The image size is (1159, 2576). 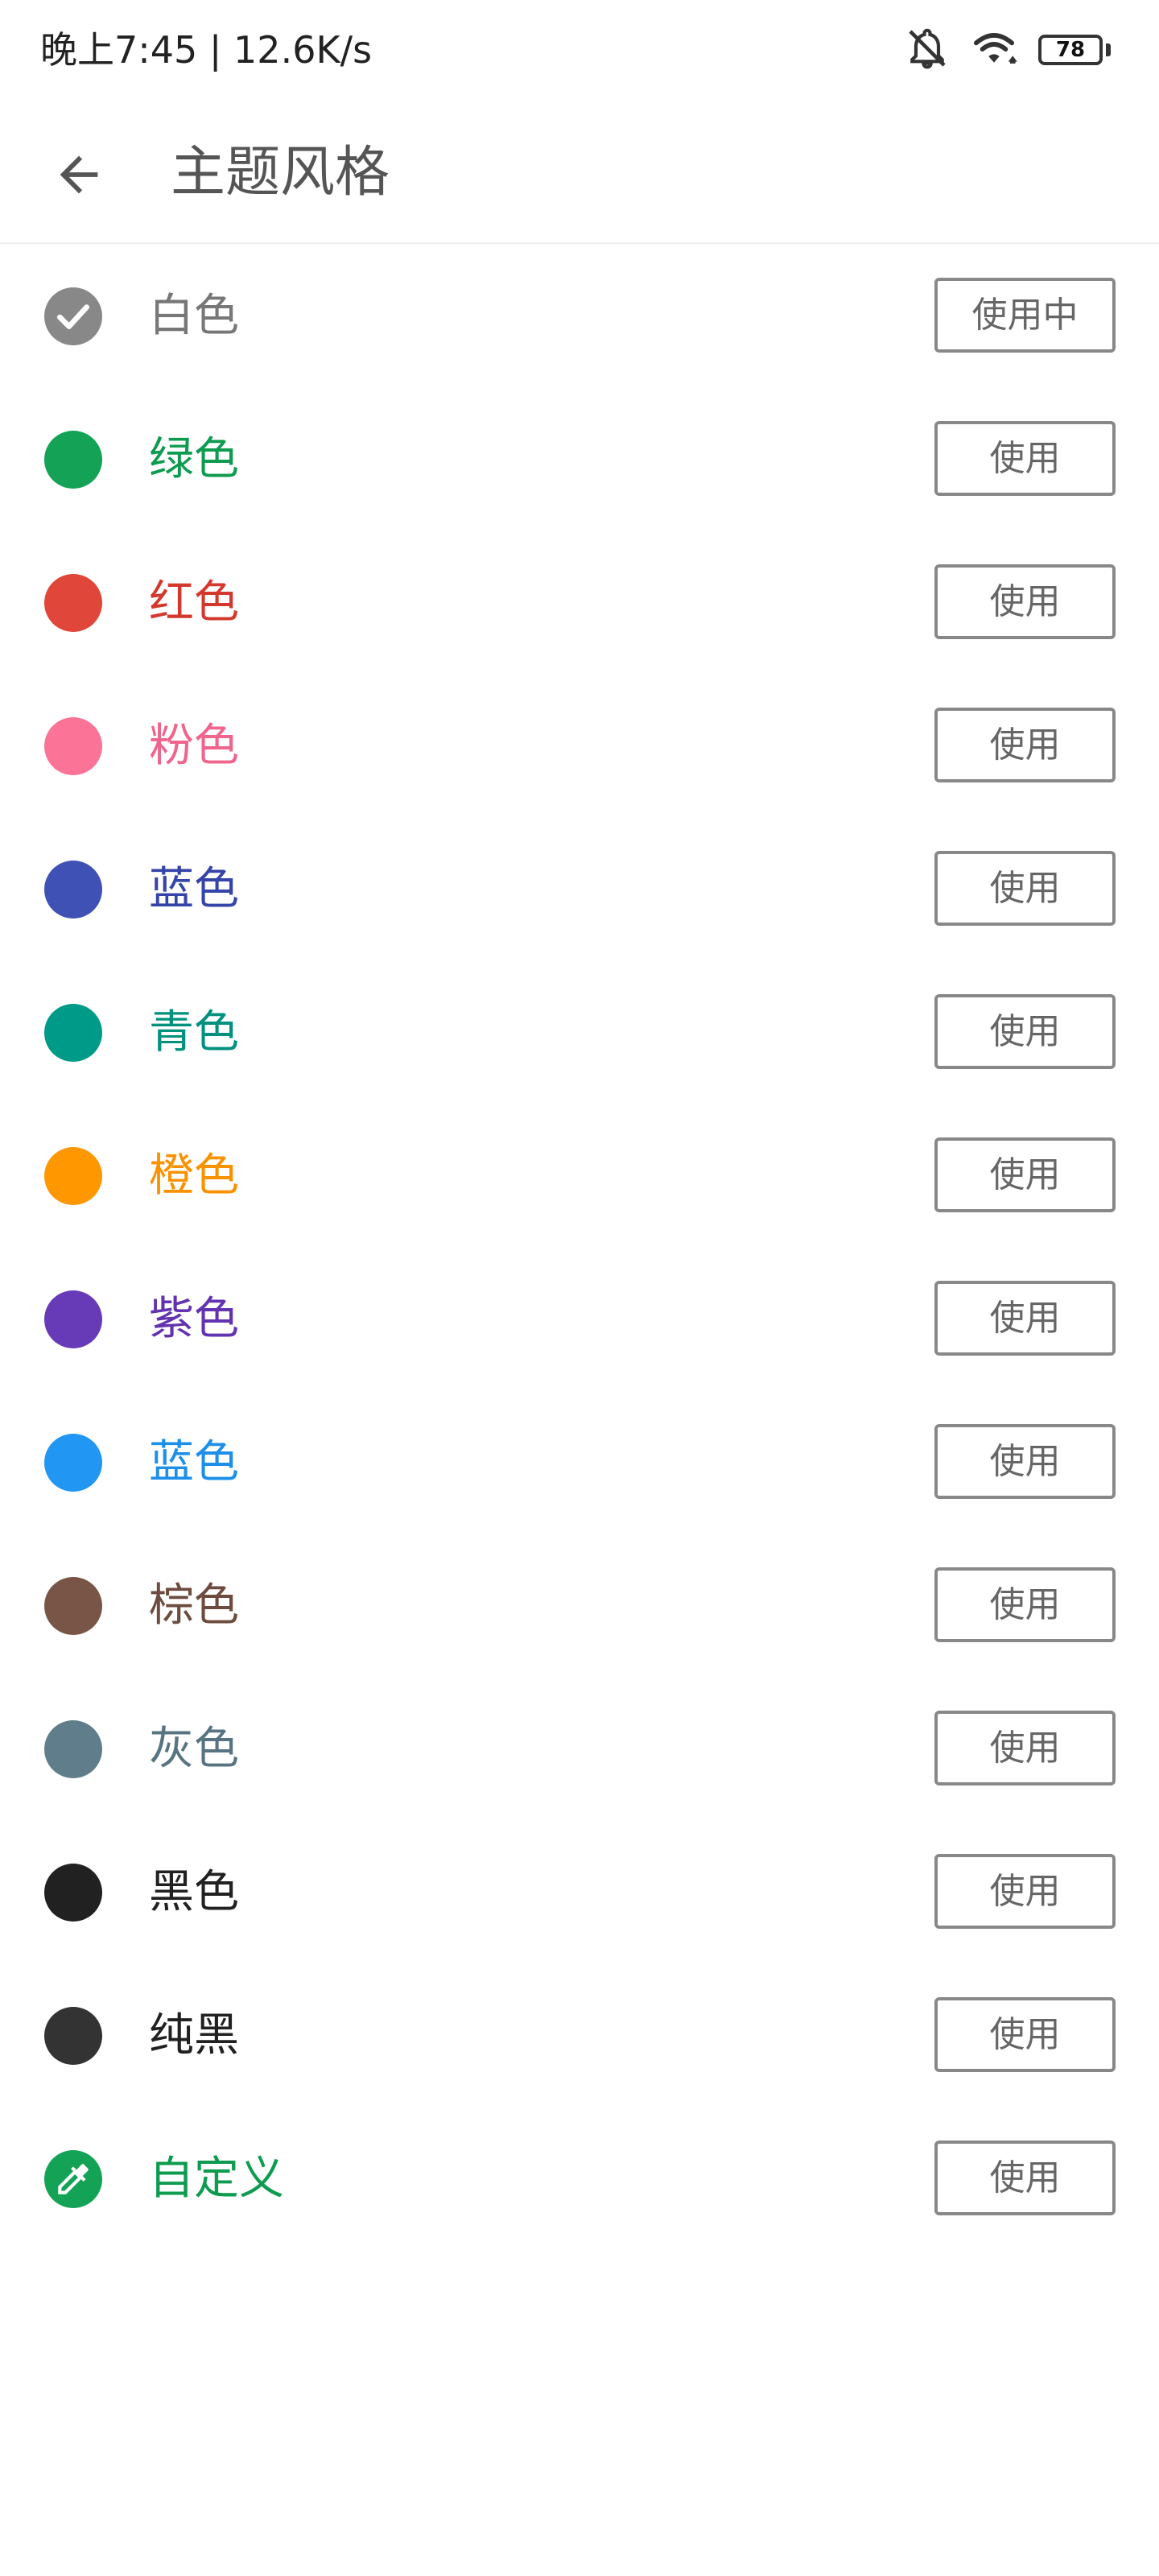 I want to click on battery-icon: 78, so click(x=1070, y=50).